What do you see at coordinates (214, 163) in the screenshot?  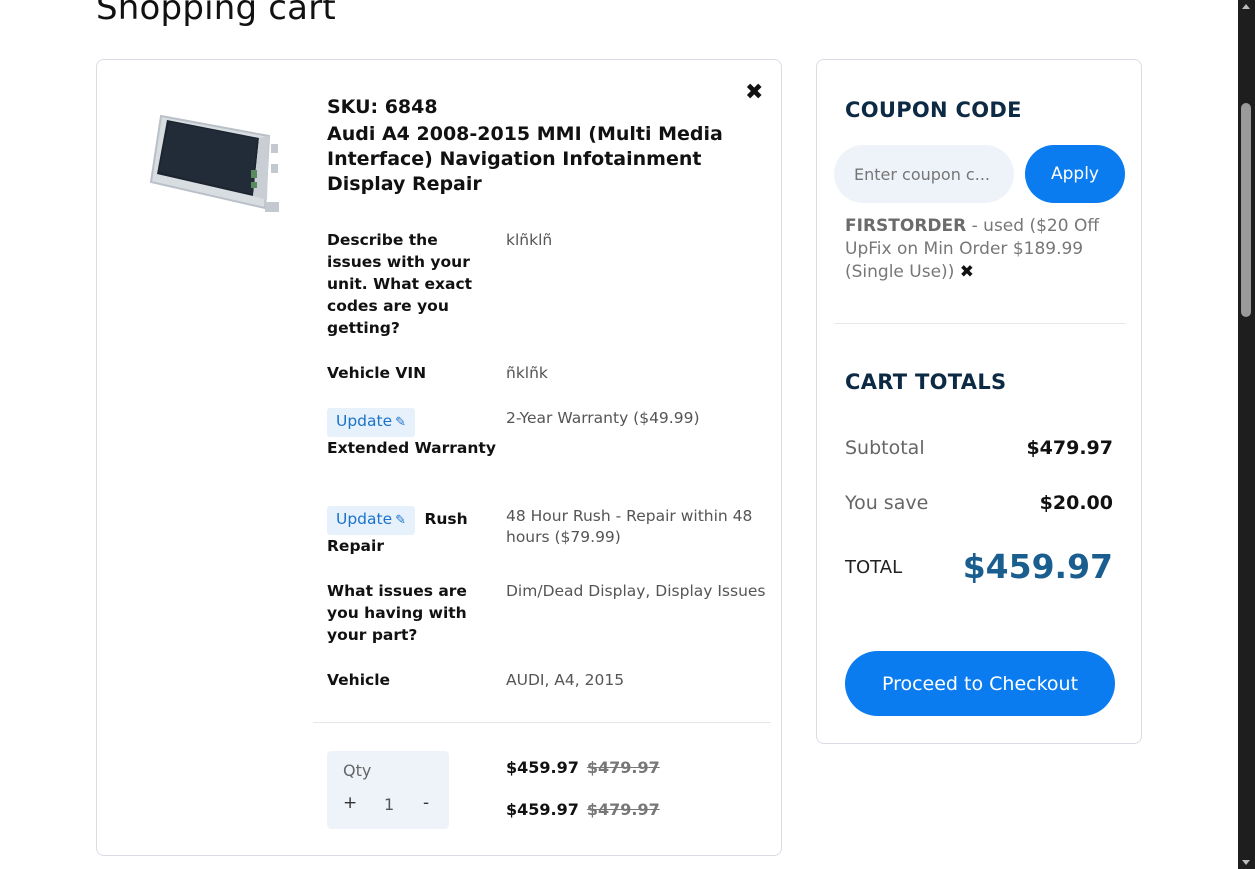 I see `product-image` at bounding box center [214, 163].